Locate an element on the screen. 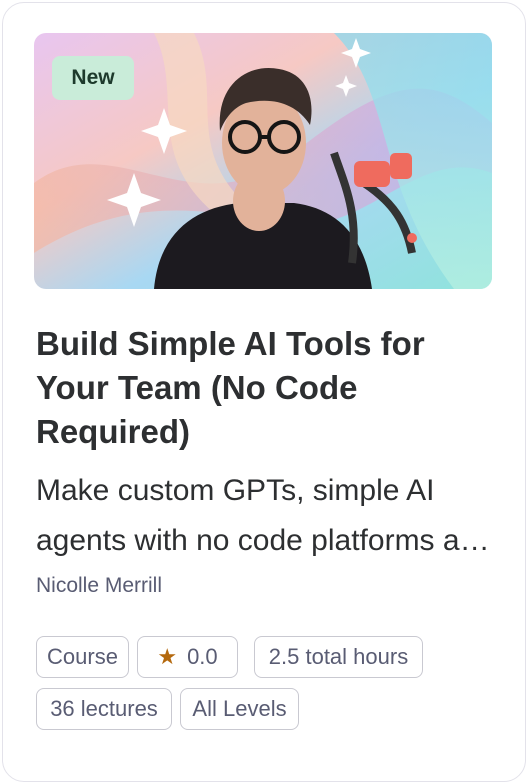 This screenshot has height=782, width=532. instructor-name: Nicolle Merrill is located at coordinates (99, 585).